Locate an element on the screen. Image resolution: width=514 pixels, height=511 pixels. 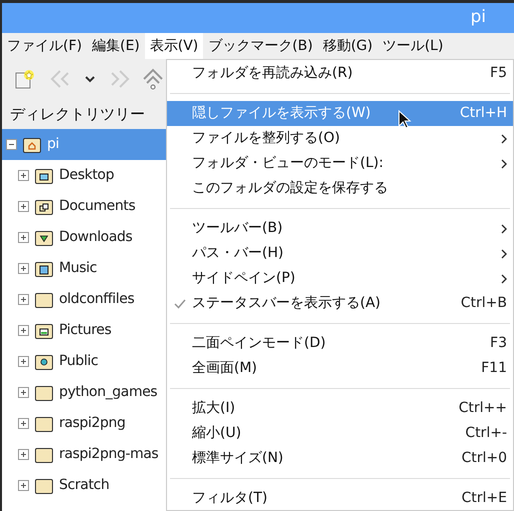
menu-entry-label: このフォルダの設定を保存する is located at coordinates (290, 188).